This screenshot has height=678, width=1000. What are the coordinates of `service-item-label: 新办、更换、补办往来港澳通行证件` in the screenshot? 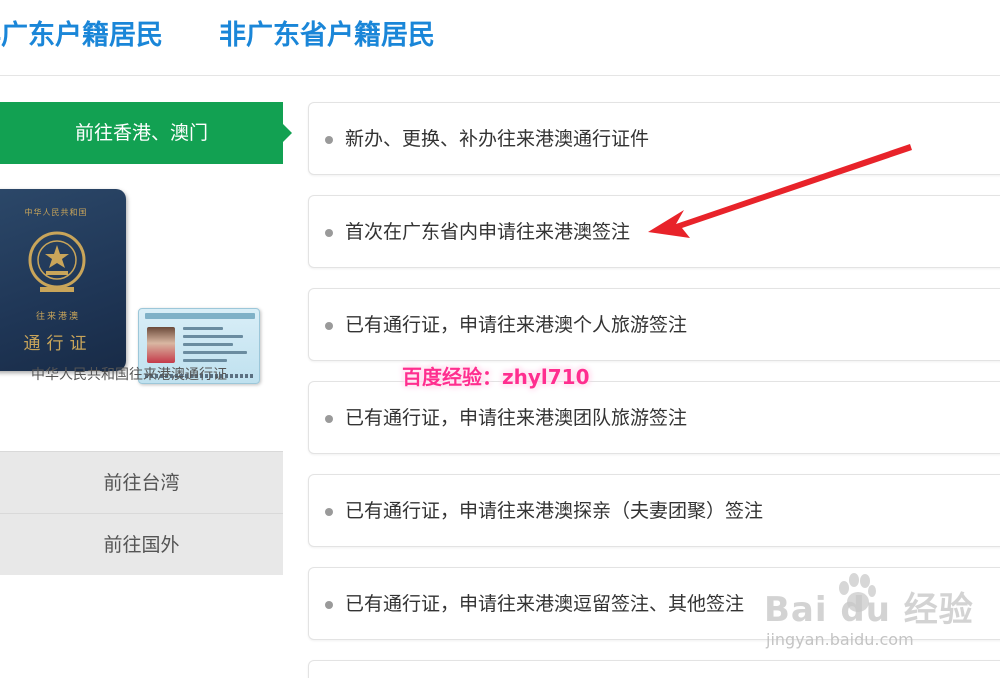 It's located at (497, 139).